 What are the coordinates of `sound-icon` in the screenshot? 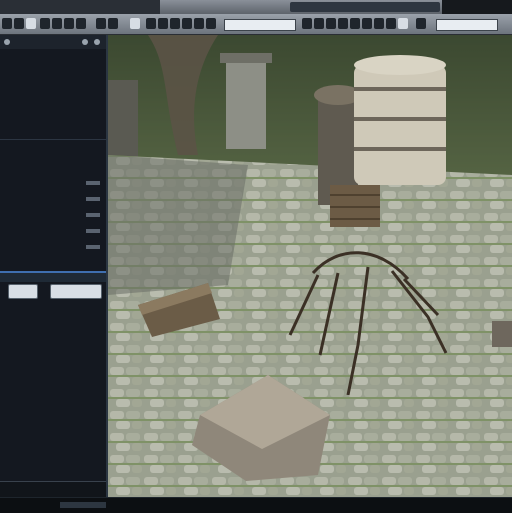 It's located at (379, 23).